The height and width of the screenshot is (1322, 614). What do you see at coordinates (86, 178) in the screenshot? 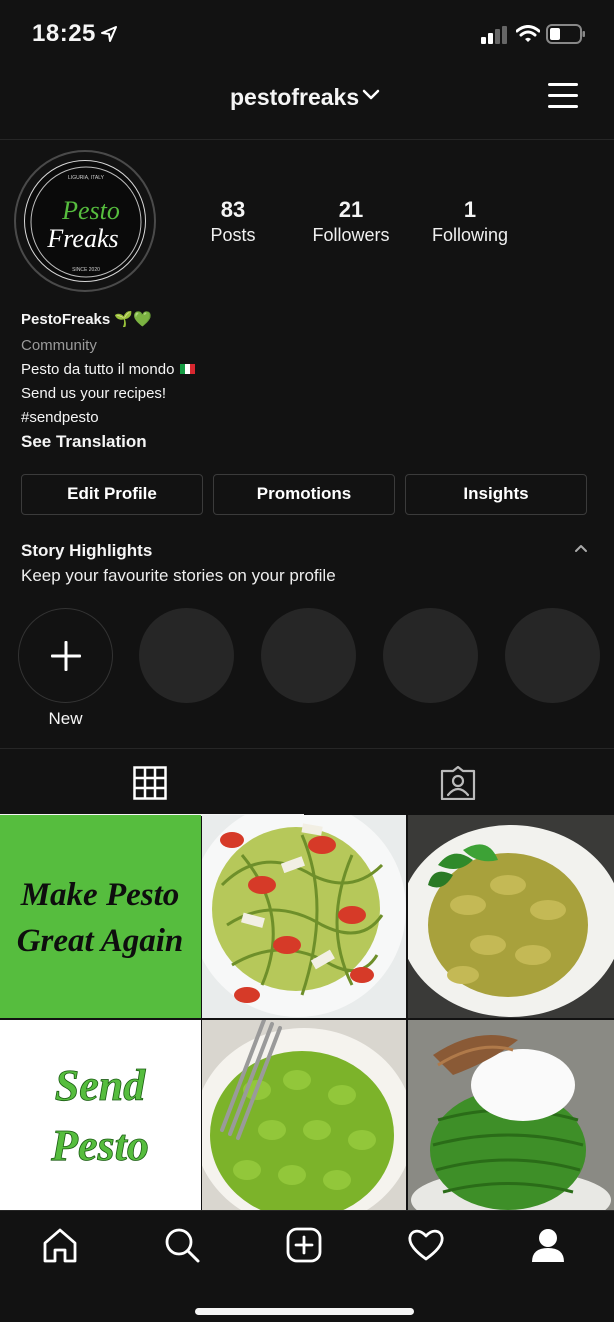
I see `avatar-top-text: LIGURIA, ITALY` at bounding box center [86, 178].